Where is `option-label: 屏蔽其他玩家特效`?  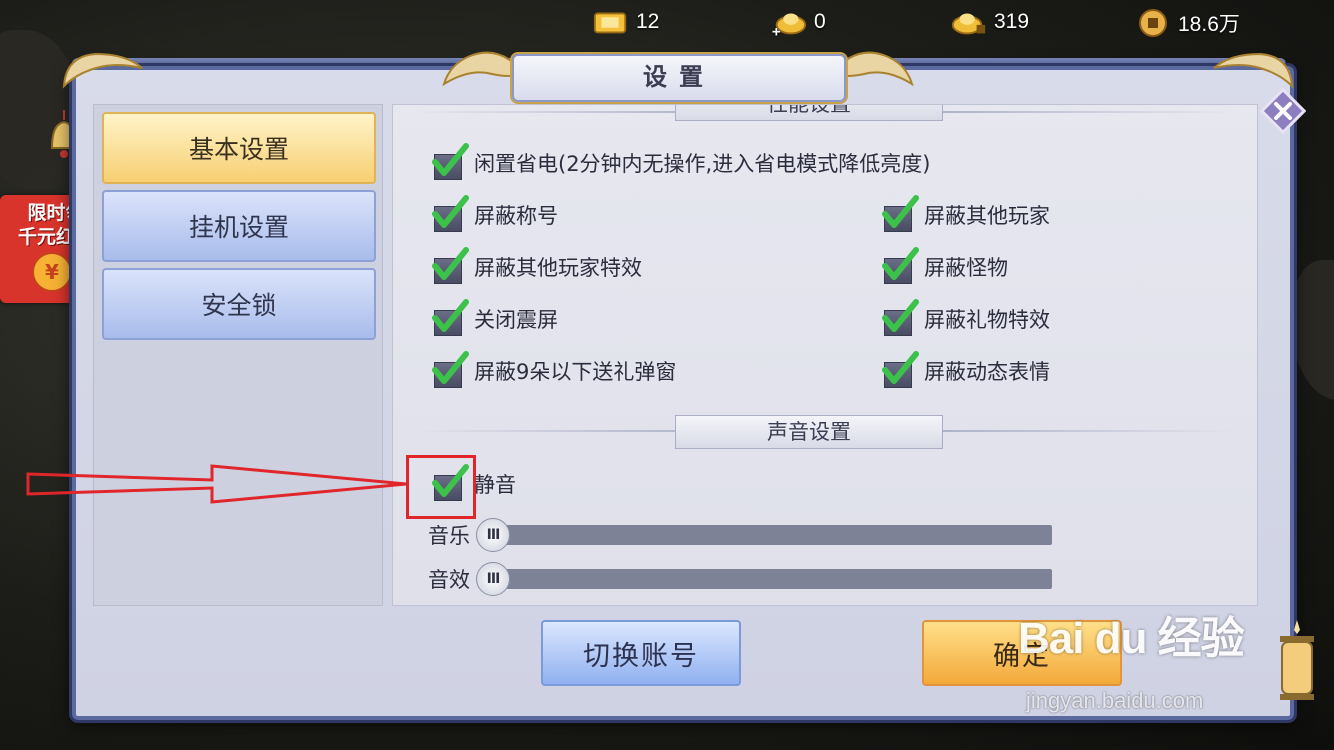 option-label: 屏蔽其他玩家特效 is located at coordinates (558, 268).